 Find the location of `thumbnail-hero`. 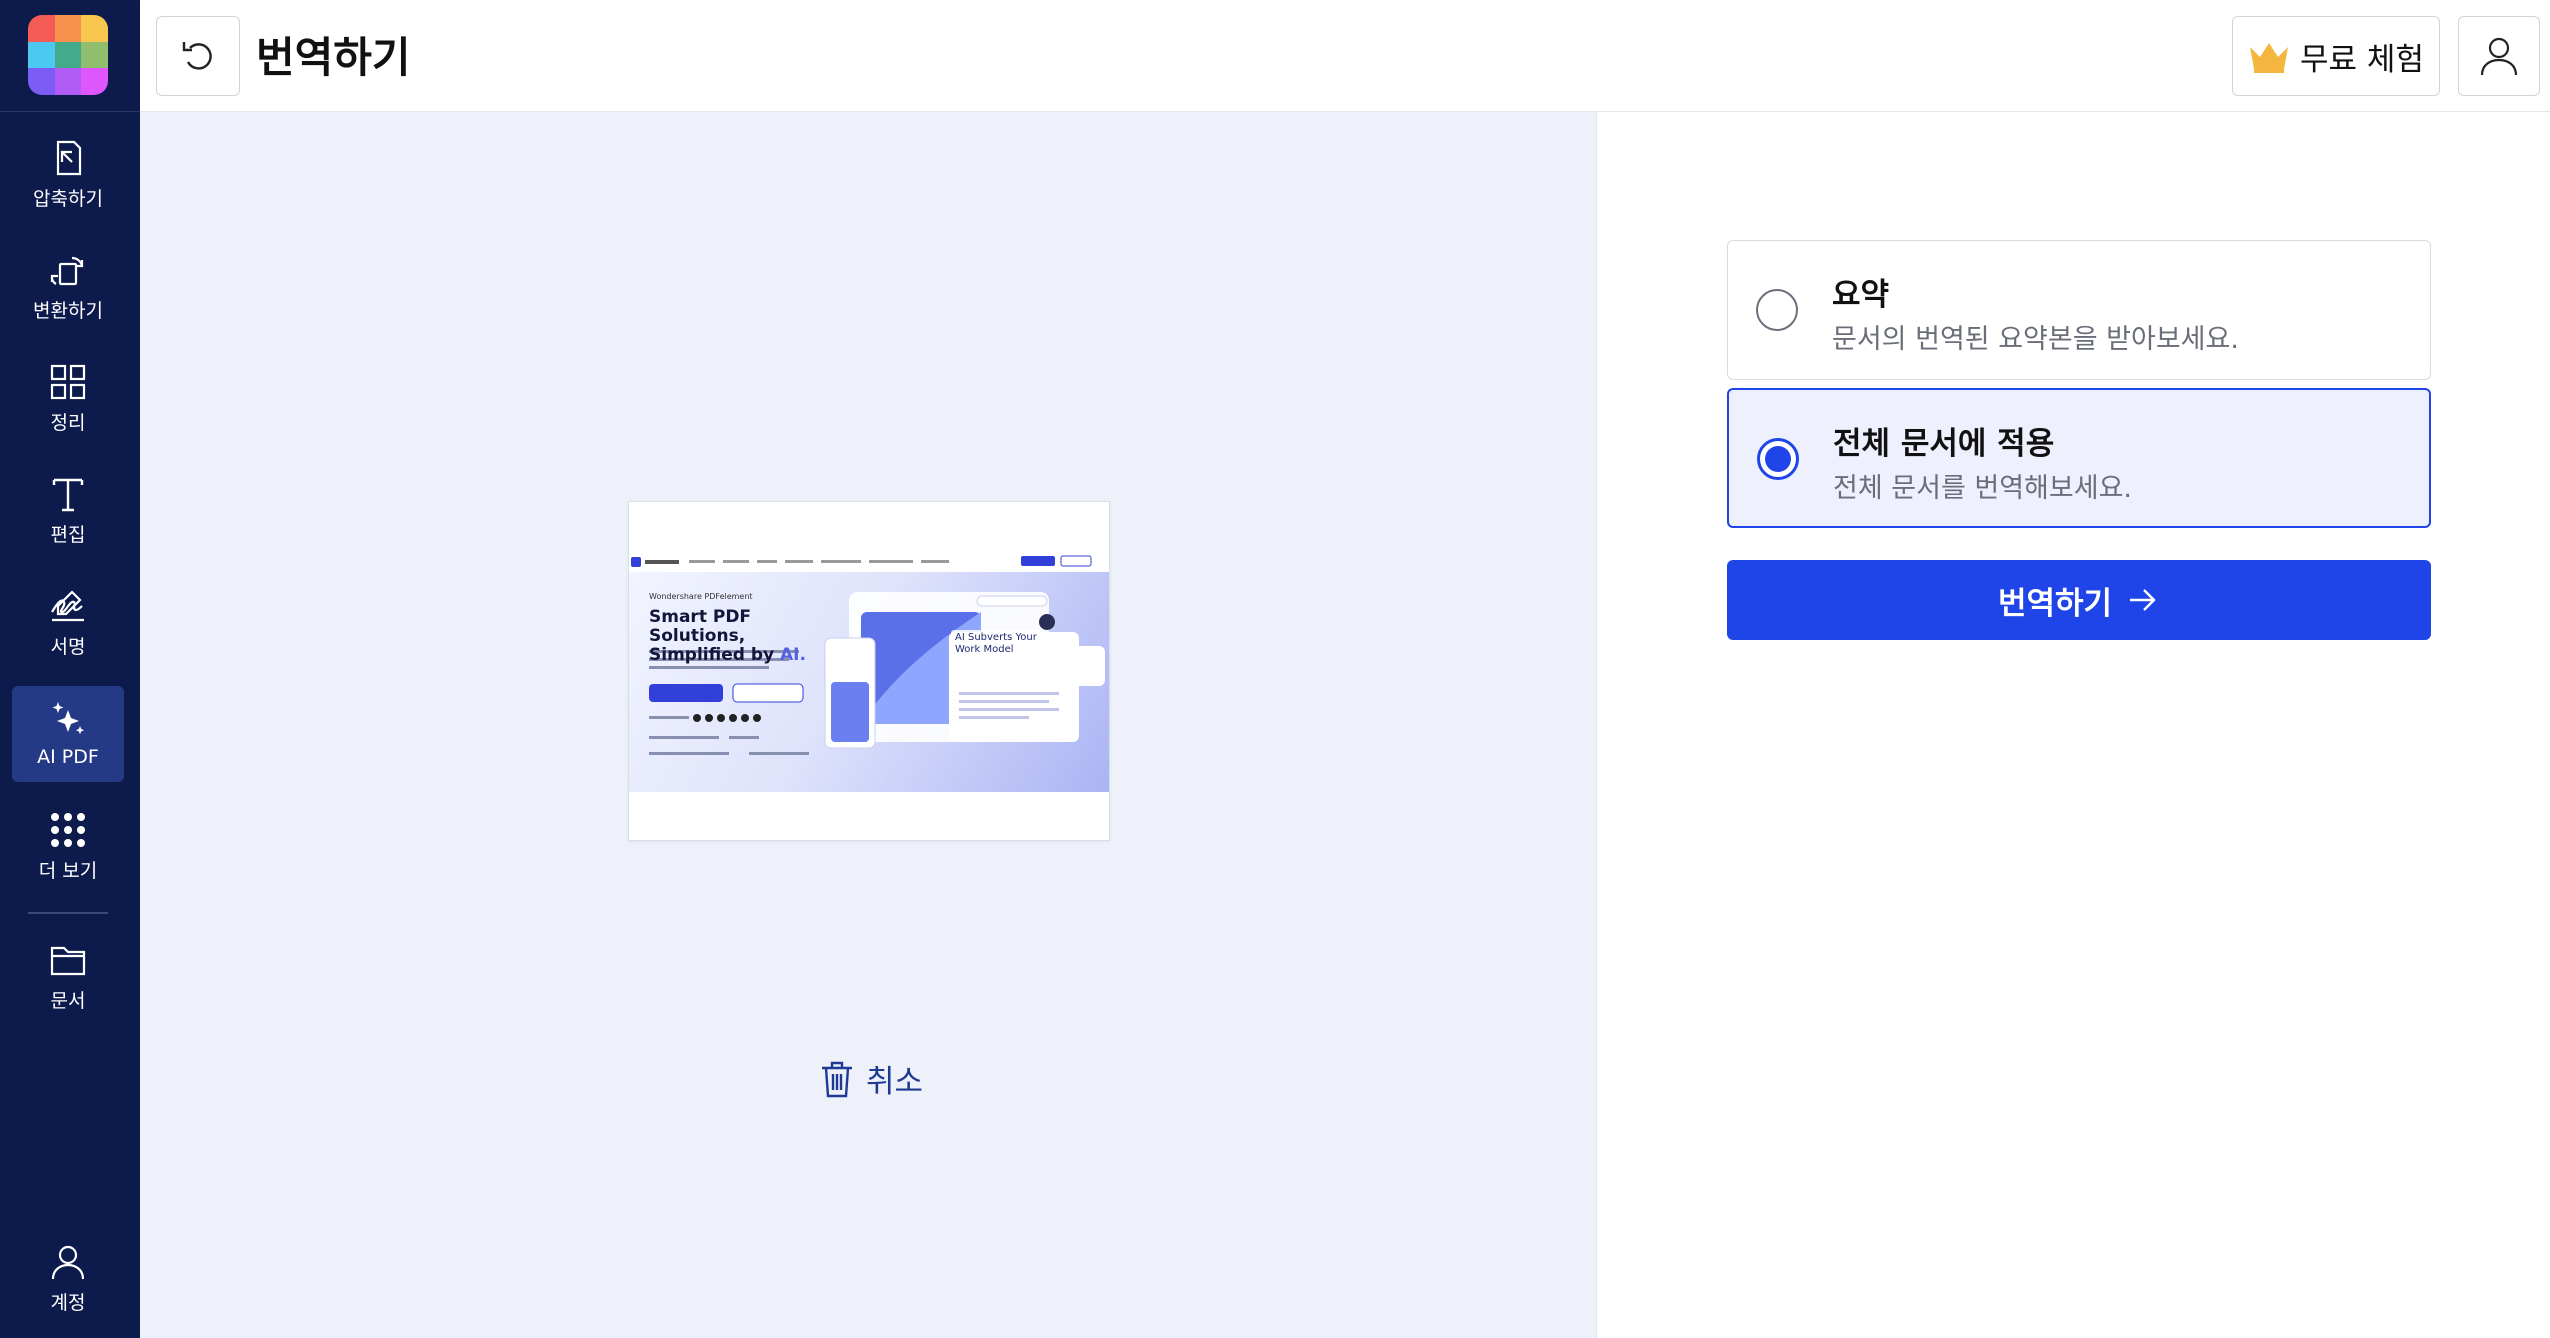

thumbnail-hero is located at coordinates (869, 682).